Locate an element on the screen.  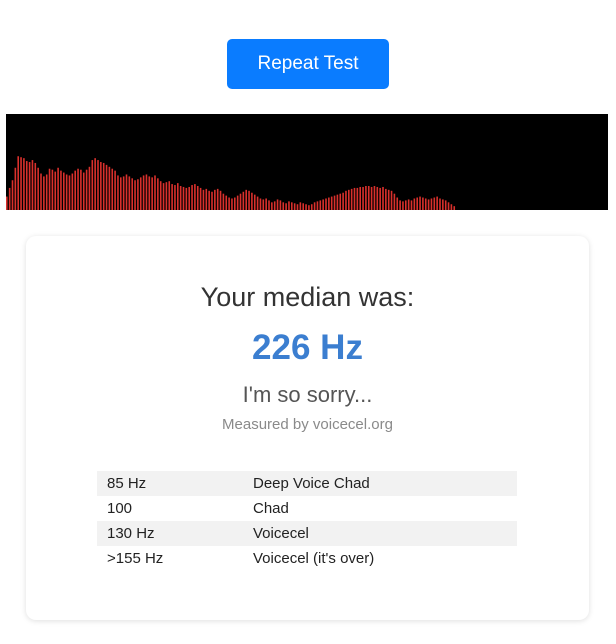
table-cell-label: Voicecel (it's over) is located at coordinates (314, 558).